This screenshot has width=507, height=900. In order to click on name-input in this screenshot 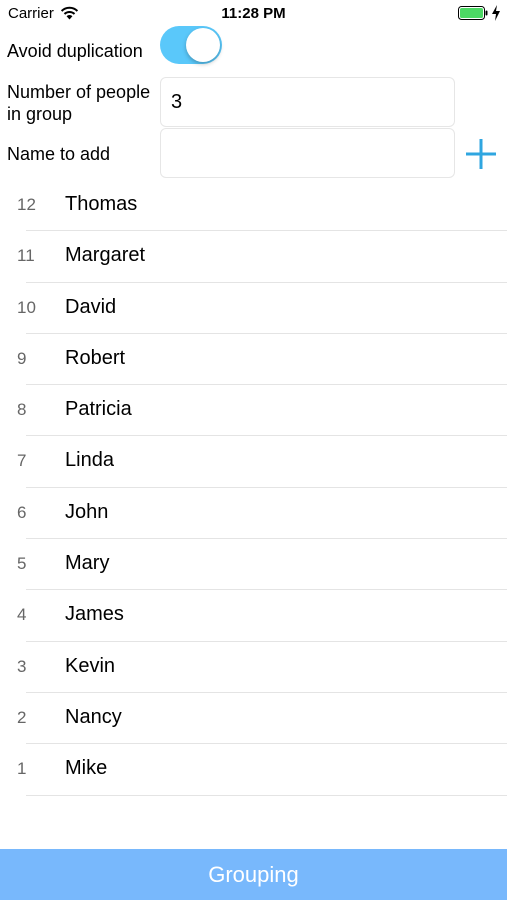, I will do `click(307, 153)`.